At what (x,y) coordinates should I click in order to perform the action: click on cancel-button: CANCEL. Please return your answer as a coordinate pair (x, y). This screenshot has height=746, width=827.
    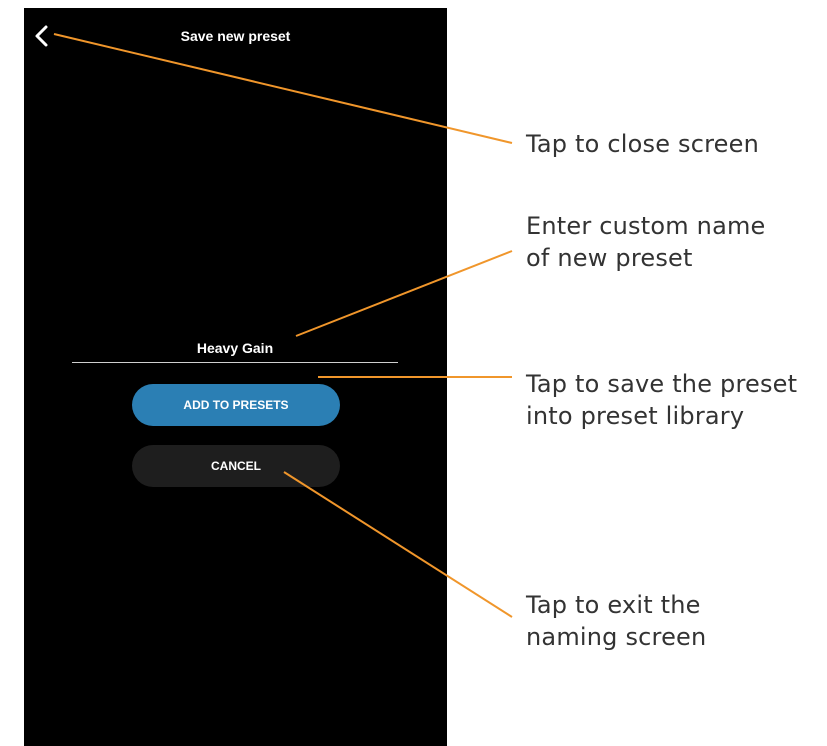
    Looking at the image, I should click on (236, 466).